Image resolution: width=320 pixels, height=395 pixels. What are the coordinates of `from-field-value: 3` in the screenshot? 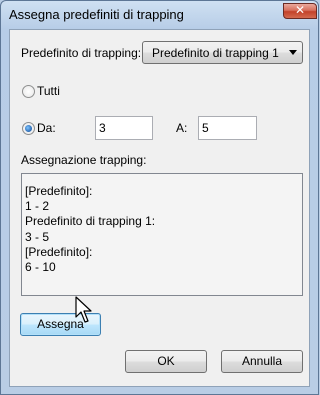 It's located at (102, 128).